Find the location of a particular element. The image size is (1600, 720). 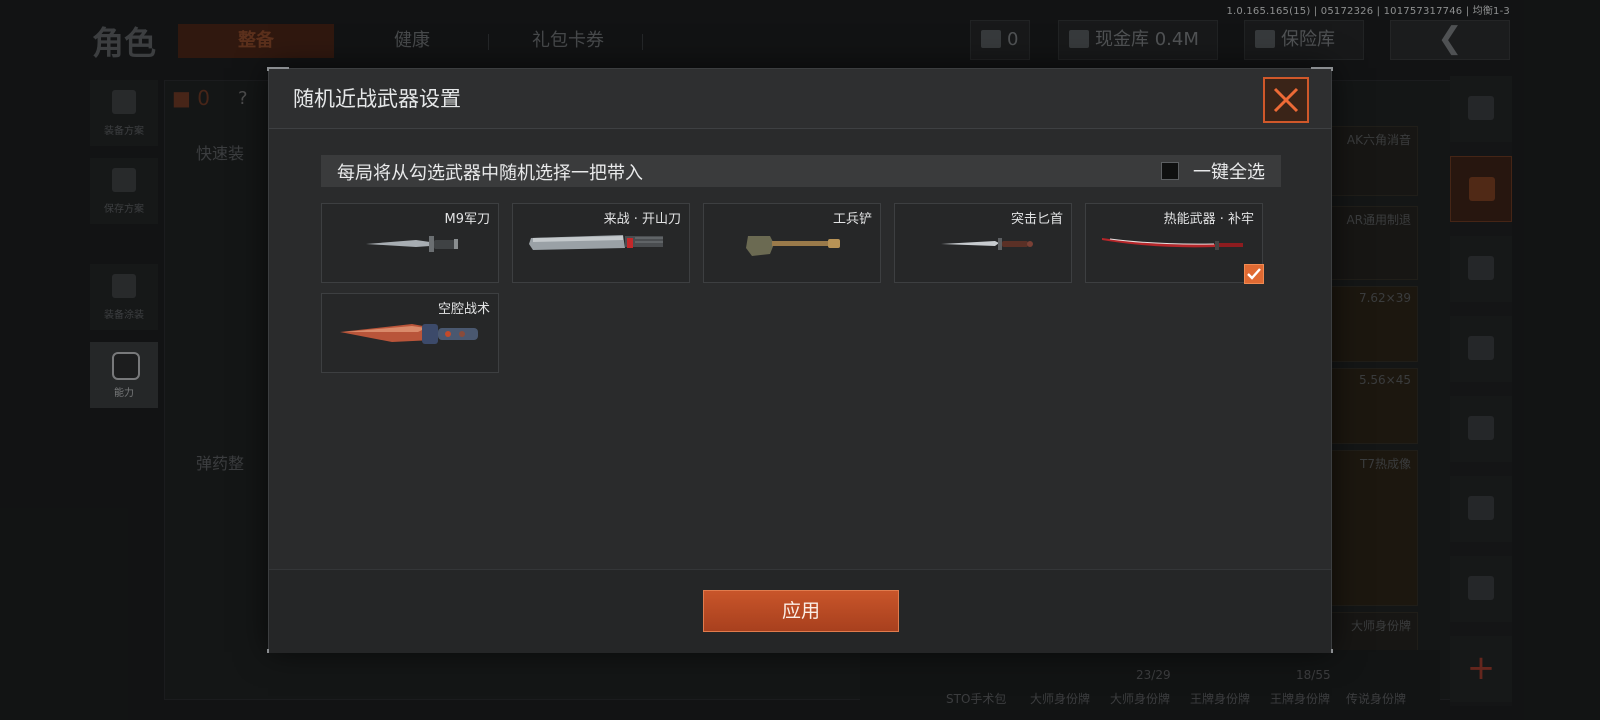

weapon-card-tactical: 空腔战术 is located at coordinates (410, 333).